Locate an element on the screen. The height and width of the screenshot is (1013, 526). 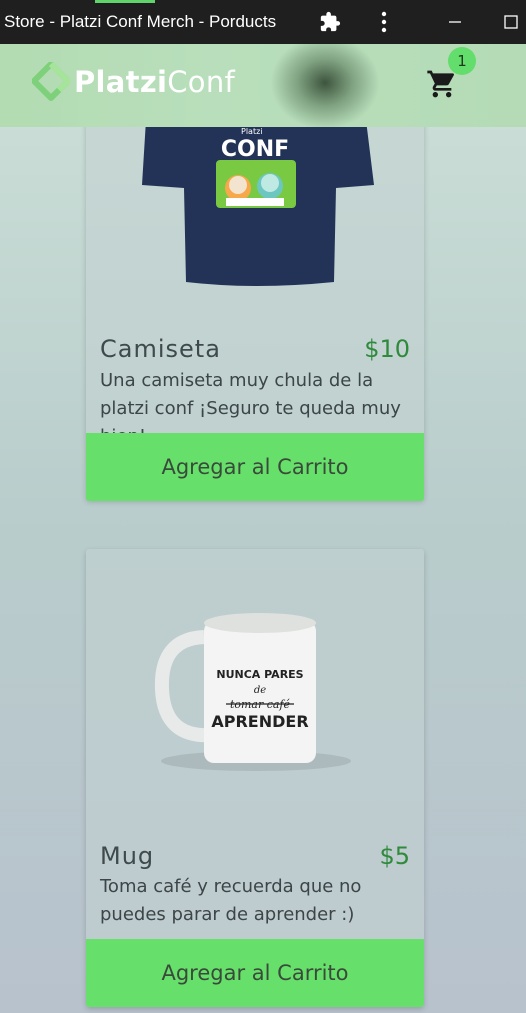
mug-text-line-1: NUNCA PARES is located at coordinates (259, 674).